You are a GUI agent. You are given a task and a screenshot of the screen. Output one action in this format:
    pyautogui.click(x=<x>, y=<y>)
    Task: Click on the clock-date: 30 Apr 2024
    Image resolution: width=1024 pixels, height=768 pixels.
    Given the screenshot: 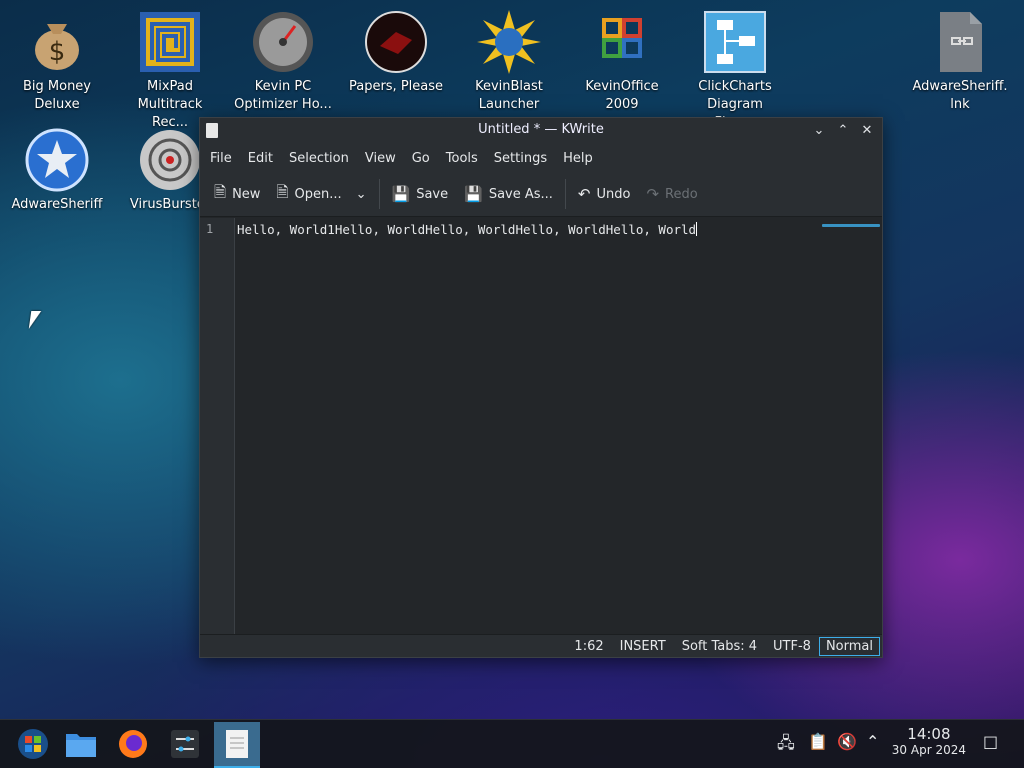 What is the action you would take?
    pyautogui.click(x=928, y=750)
    